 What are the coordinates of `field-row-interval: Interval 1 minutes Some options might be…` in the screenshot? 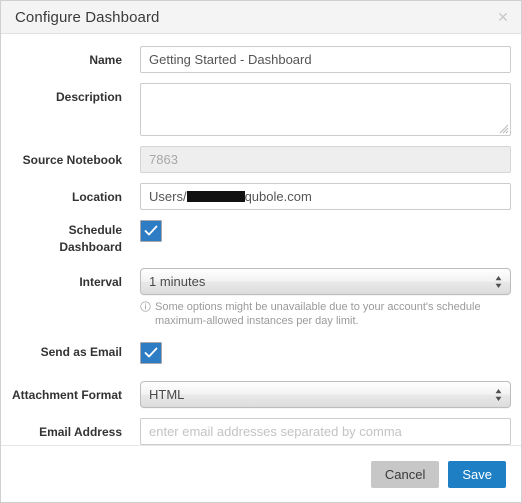 It's located at (256, 298).